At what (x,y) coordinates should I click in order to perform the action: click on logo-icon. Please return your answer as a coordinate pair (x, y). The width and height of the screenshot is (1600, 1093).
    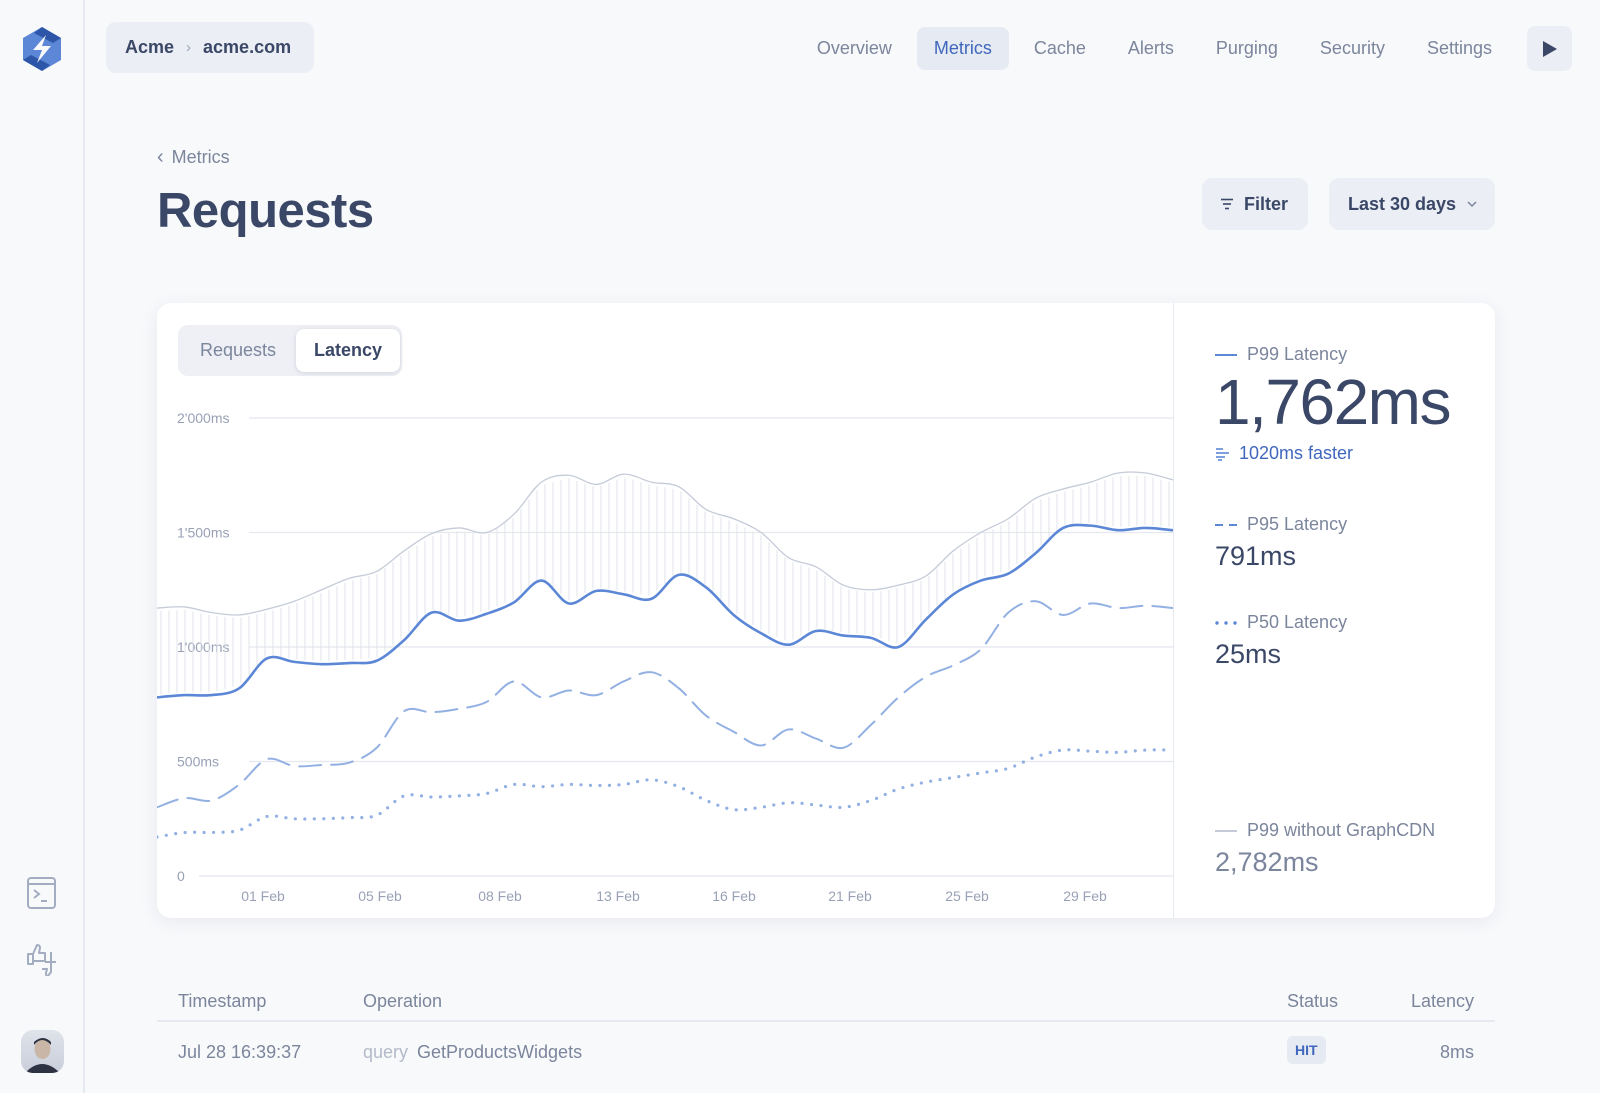
    Looking at the image, I should click on (42, 49).